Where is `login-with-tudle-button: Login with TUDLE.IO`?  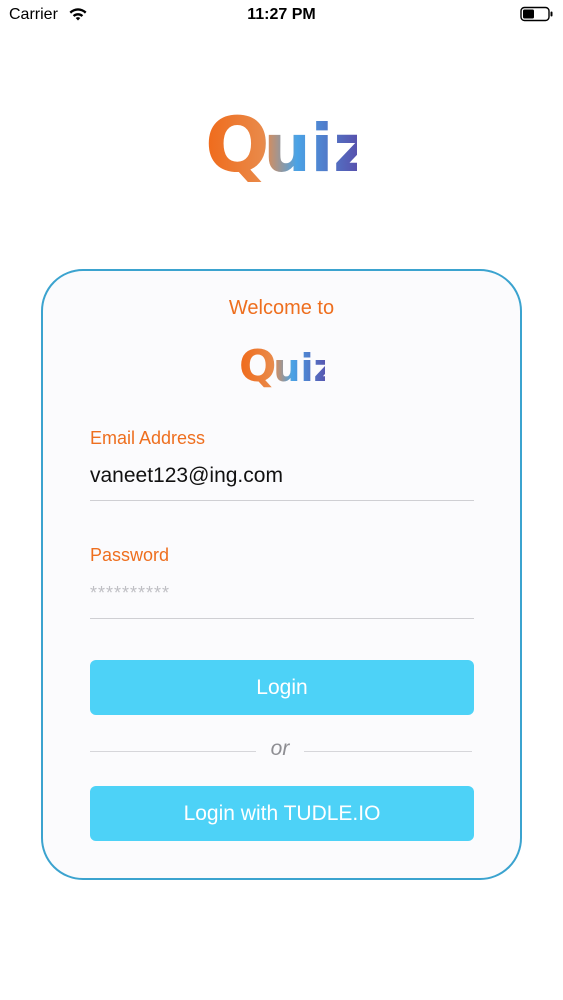 login-with-tudle-button: Login with TUDLE.IO is located at coordinates (282, 813).